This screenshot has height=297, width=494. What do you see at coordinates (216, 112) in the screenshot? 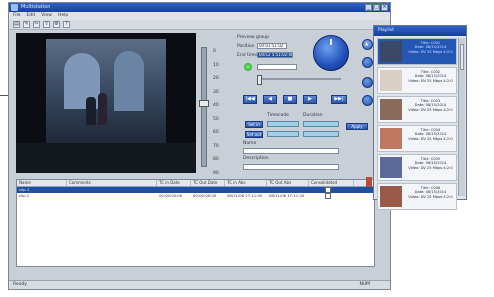
I see `volume-scale: 0 10 20 30 40 50 60 70 80 90` at bounding box center [216, 112].